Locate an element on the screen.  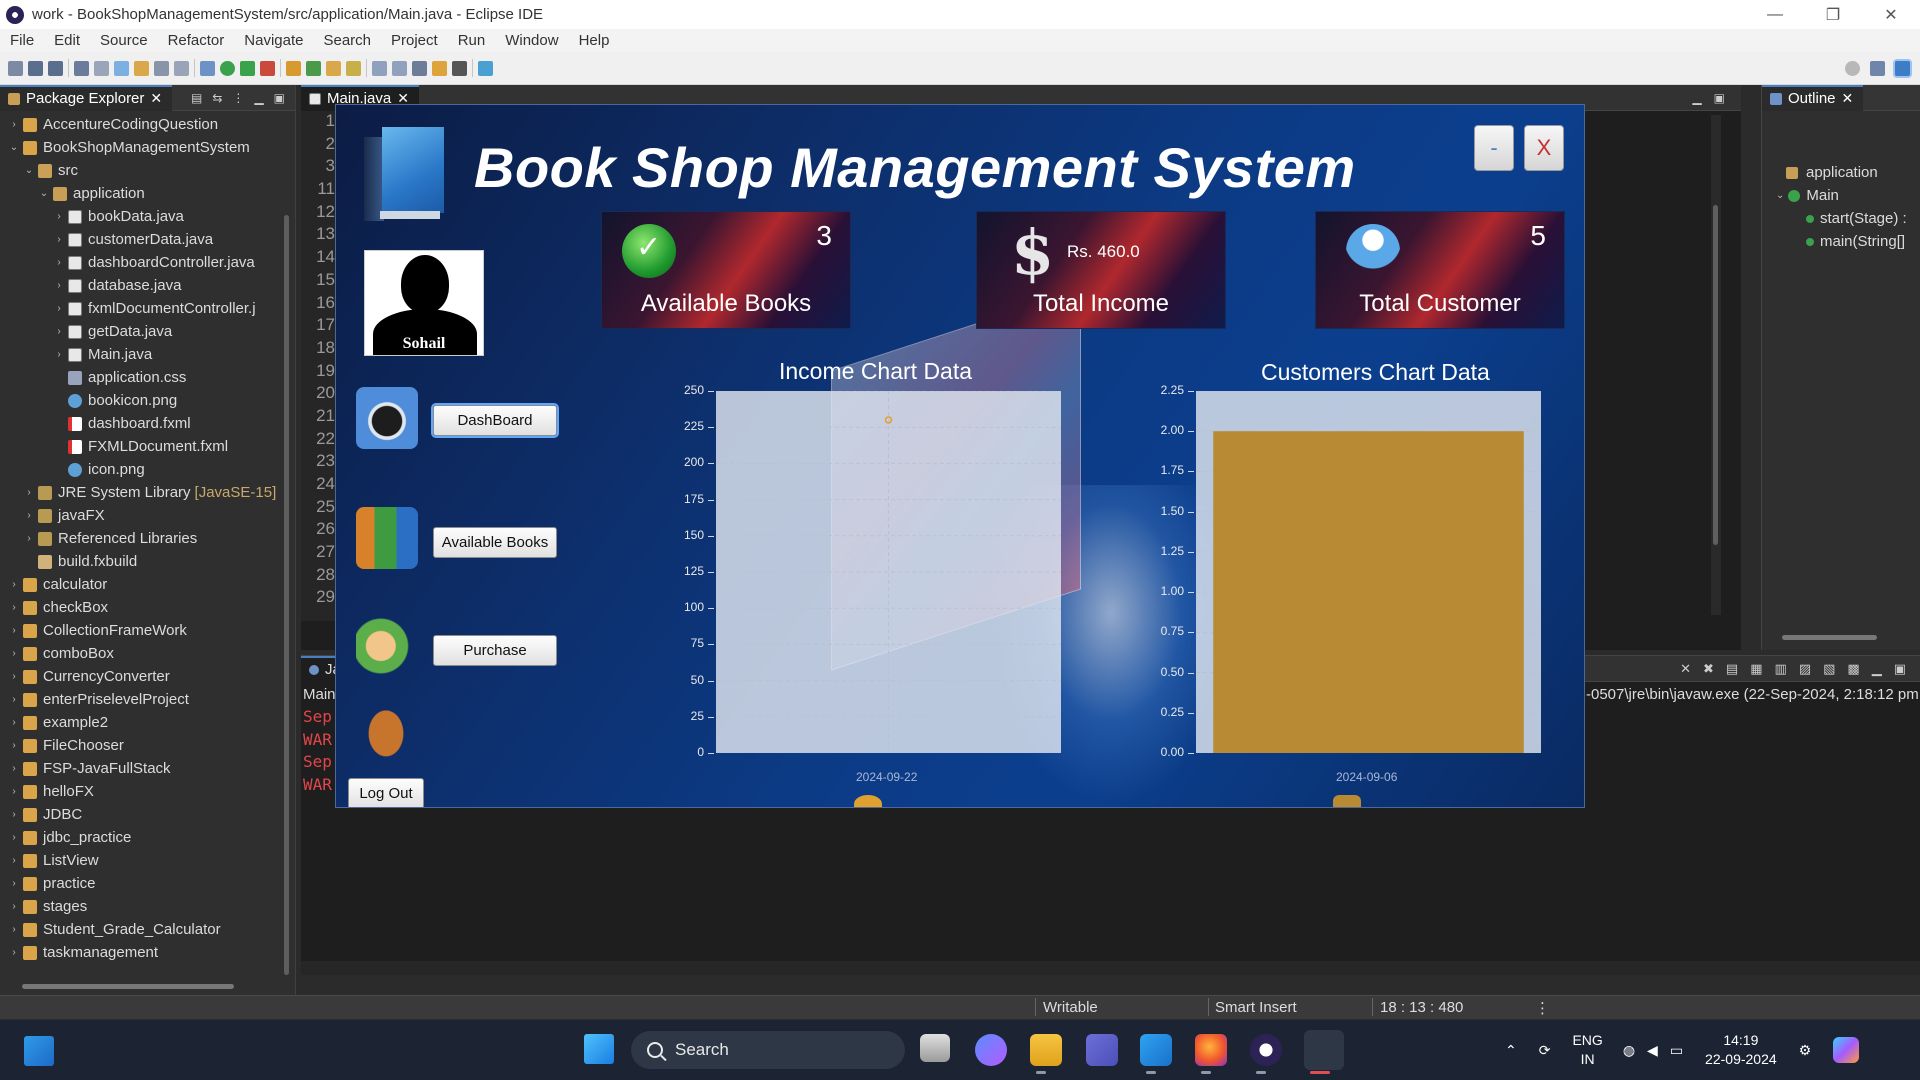
collapse-all-icon: ▤ is located at coordinates (196, 98).